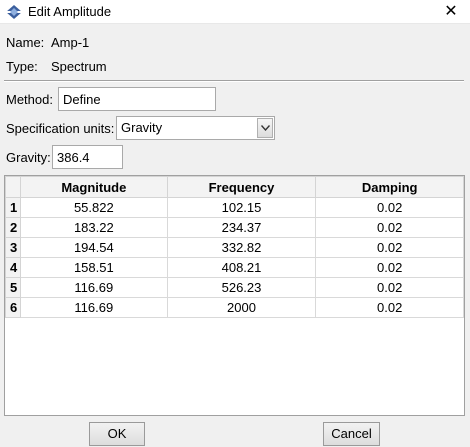  Describe the element at coordinates (241, 287) in the screenshot. I see `frequency-cell: 526.23` at that location.